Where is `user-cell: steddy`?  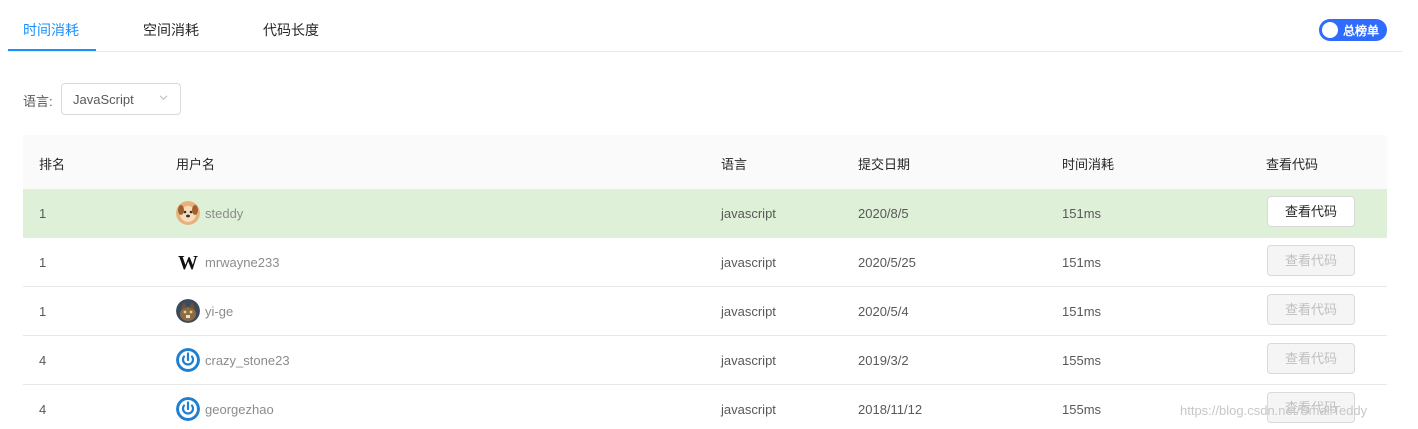
user-cell: steddy is located at coordinates (209, 213).